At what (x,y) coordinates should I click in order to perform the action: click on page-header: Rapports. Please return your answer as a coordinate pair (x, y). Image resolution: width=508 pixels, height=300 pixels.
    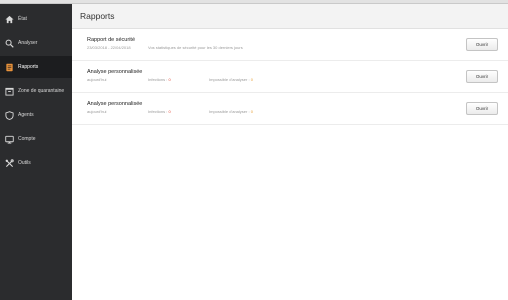
    Looking at the image, I should click on (290, 16).